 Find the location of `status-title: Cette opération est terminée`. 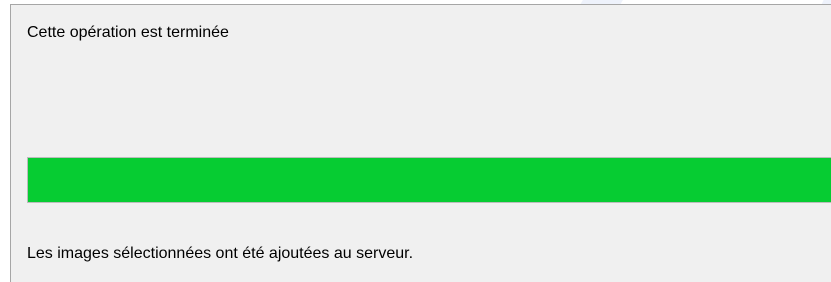

status-title: Cette opération est terminée is located at coordinates (128, 32).